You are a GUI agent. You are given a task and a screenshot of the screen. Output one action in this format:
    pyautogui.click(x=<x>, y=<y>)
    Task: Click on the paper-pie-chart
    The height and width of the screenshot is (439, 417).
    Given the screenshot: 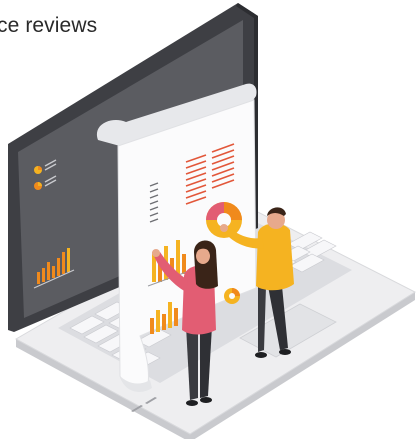 What is the action you would take?
    pyautogui.click(x=232, y=296)
    